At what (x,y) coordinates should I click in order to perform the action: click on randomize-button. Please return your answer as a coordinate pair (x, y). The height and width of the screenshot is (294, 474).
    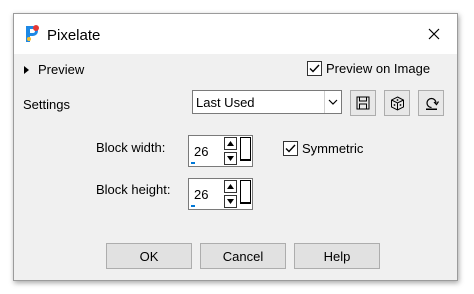
    Looking at the image, I should click on (397, 103).